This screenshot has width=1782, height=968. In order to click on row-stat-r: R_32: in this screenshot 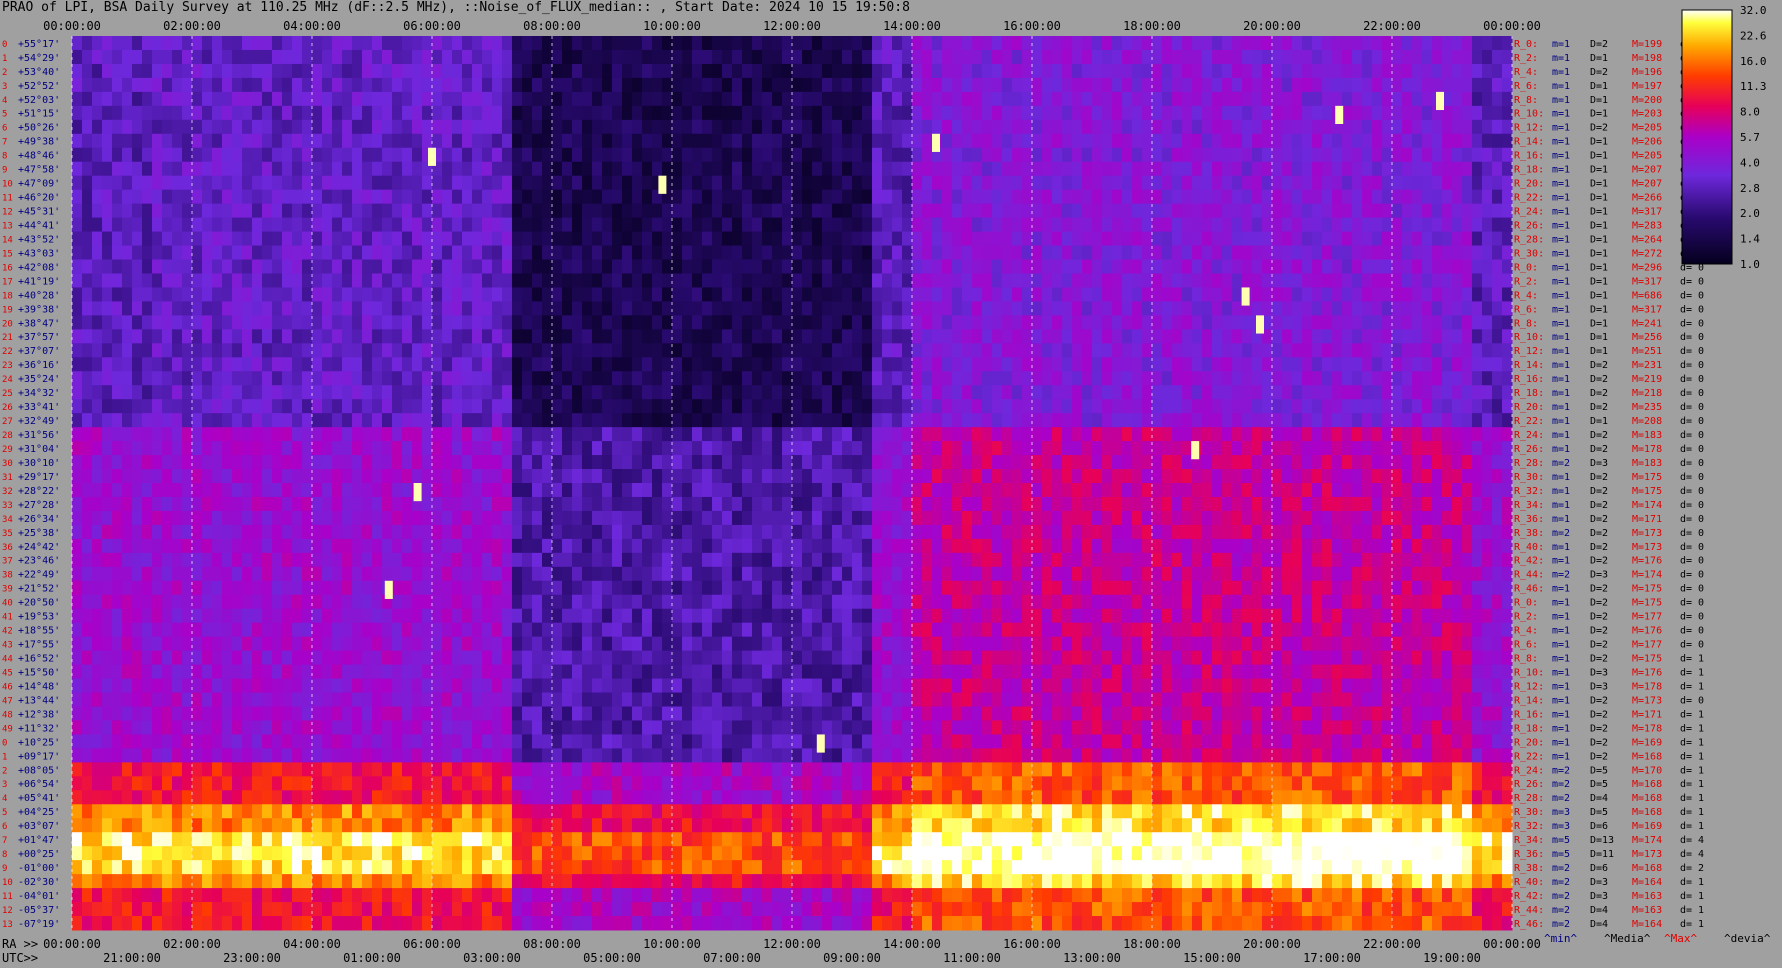, I will do `click(1529, 491)`.